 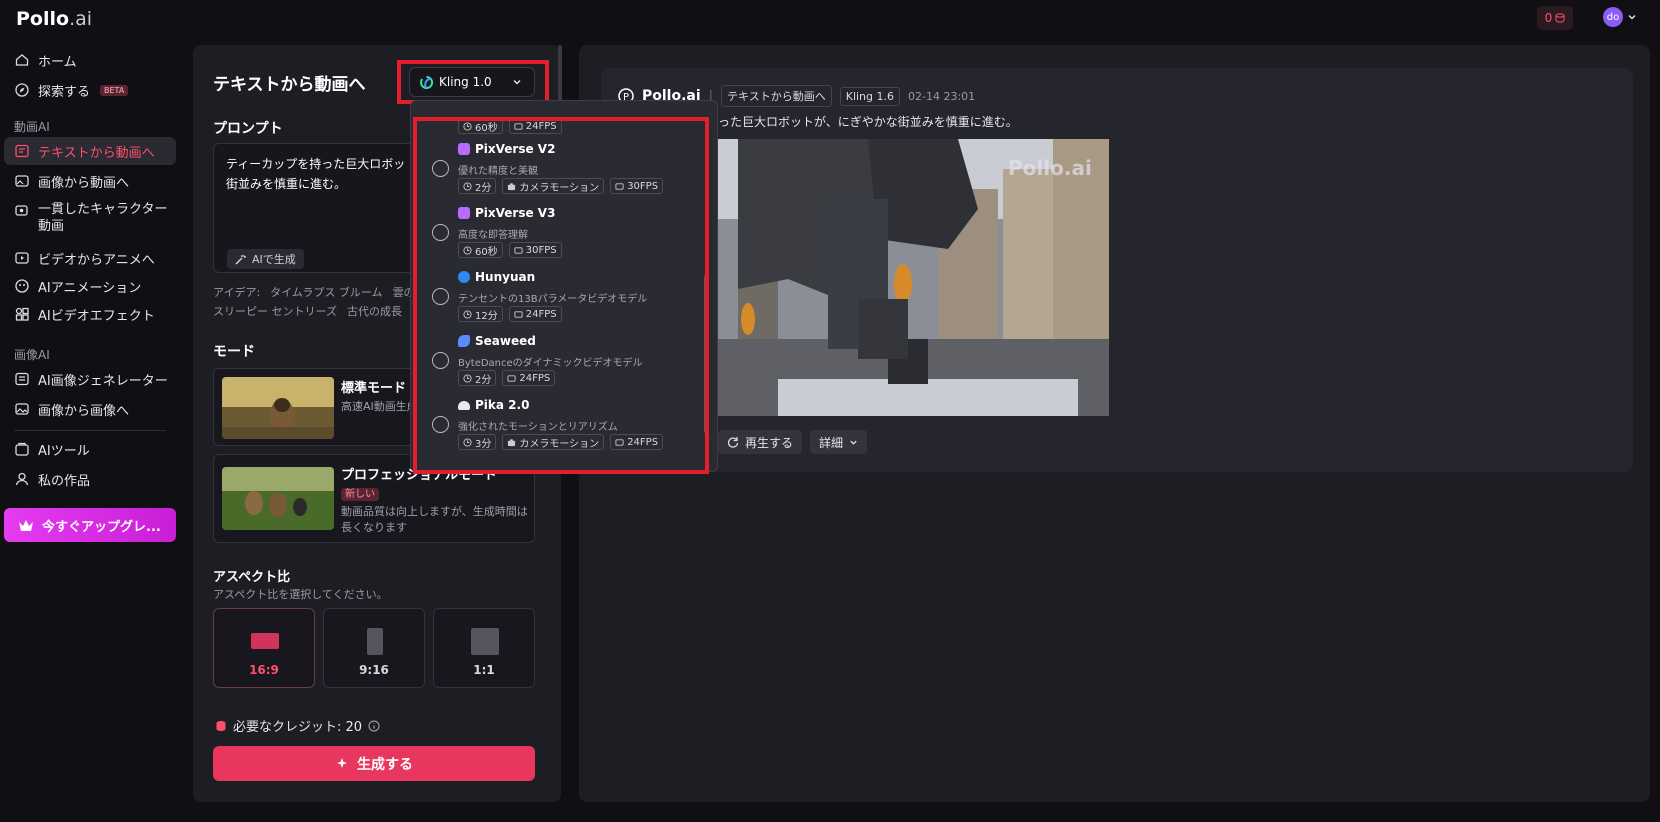 I want to click on character-icon, so click(x=21, y=210).